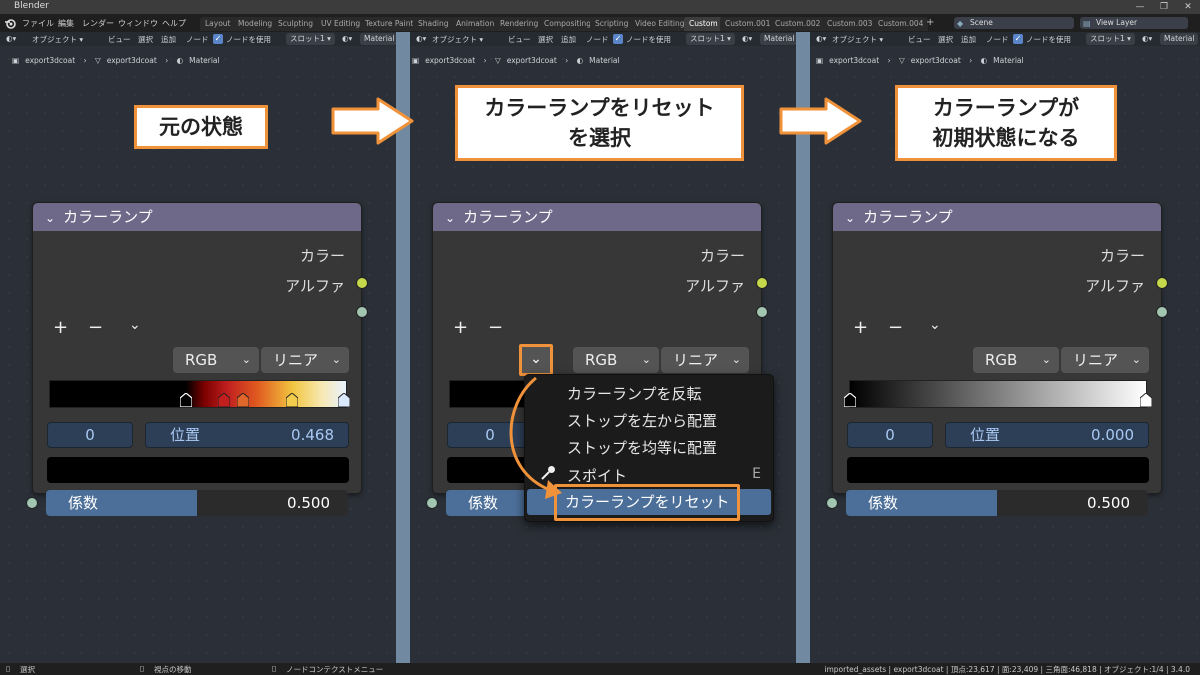  Describe the element at coordinates (1014, 23) in the screenshot. I see `scene-selector: ◆ Scene` at that location.